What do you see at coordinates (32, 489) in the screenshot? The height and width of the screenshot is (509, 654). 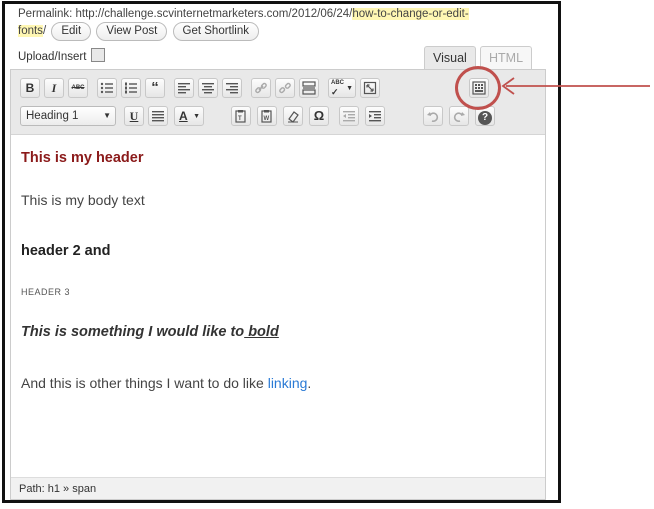 I see `path-label: Path:` at bounding box center [32, 489].